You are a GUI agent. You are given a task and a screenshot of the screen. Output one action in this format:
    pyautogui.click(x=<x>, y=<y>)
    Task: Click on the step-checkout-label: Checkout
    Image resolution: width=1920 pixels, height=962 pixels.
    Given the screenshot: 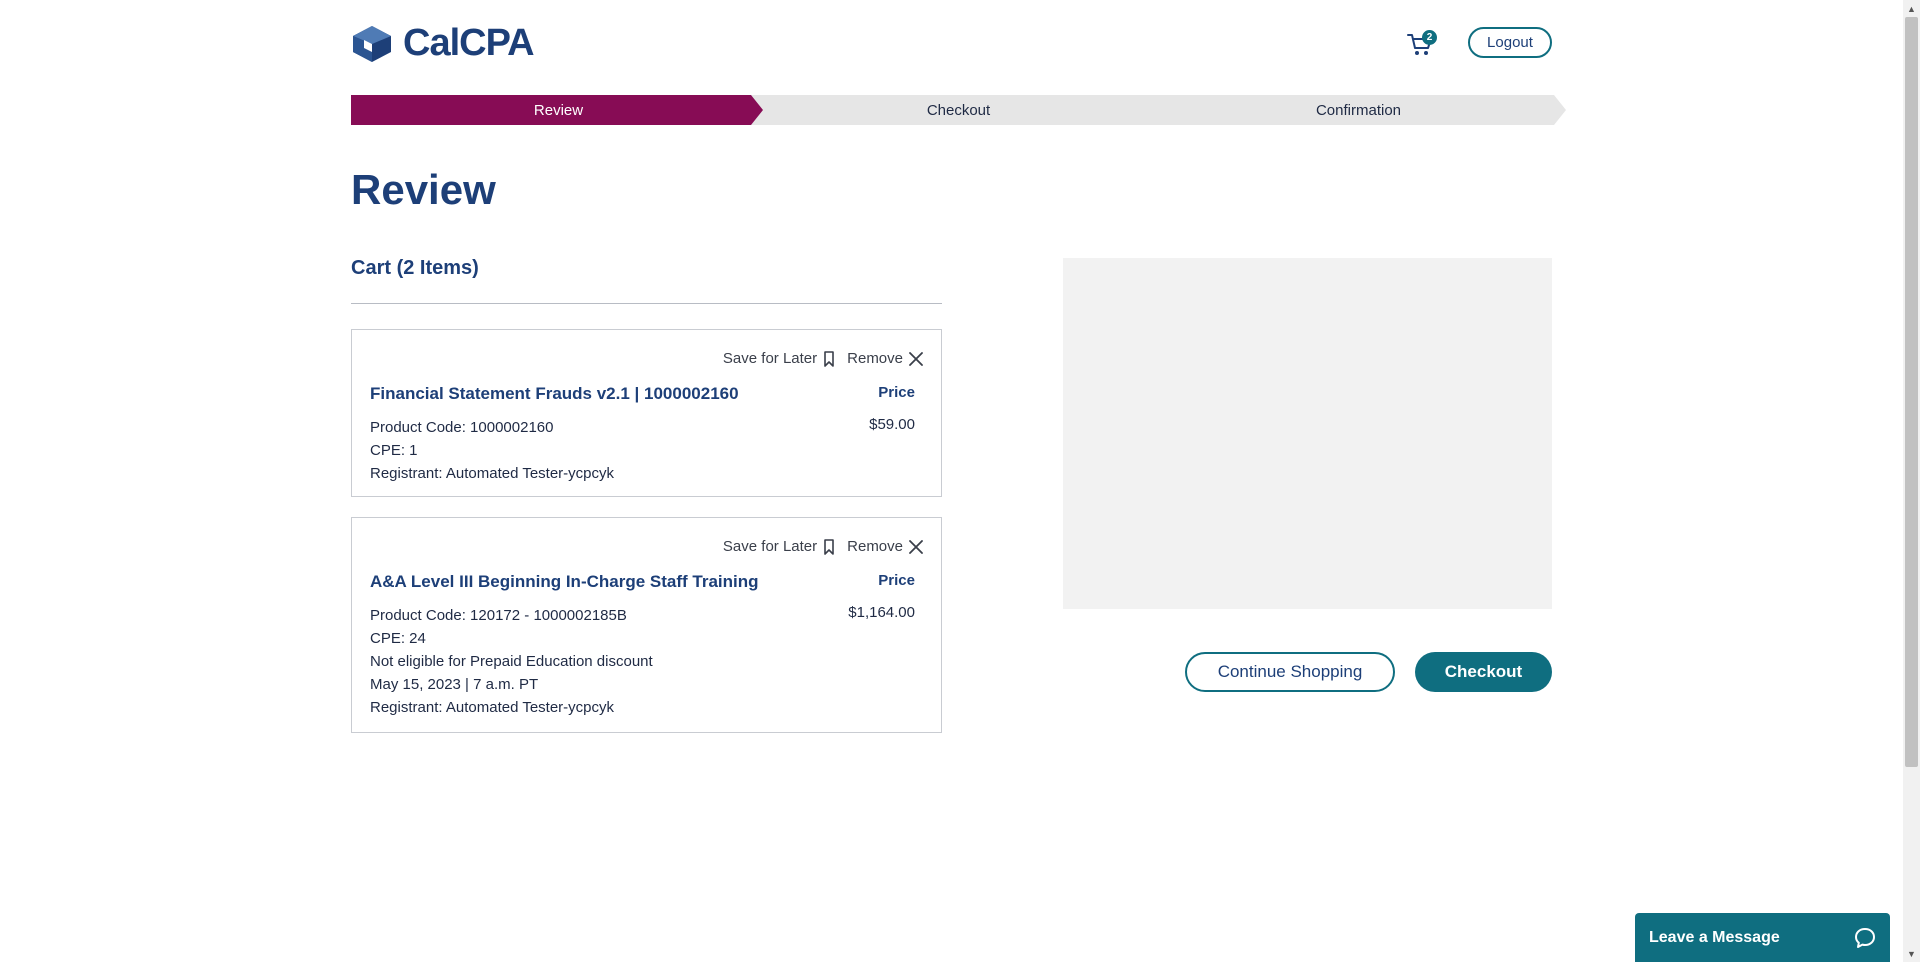 What is the action you would take?
    pyautogui.click(x=958, y=110)
    